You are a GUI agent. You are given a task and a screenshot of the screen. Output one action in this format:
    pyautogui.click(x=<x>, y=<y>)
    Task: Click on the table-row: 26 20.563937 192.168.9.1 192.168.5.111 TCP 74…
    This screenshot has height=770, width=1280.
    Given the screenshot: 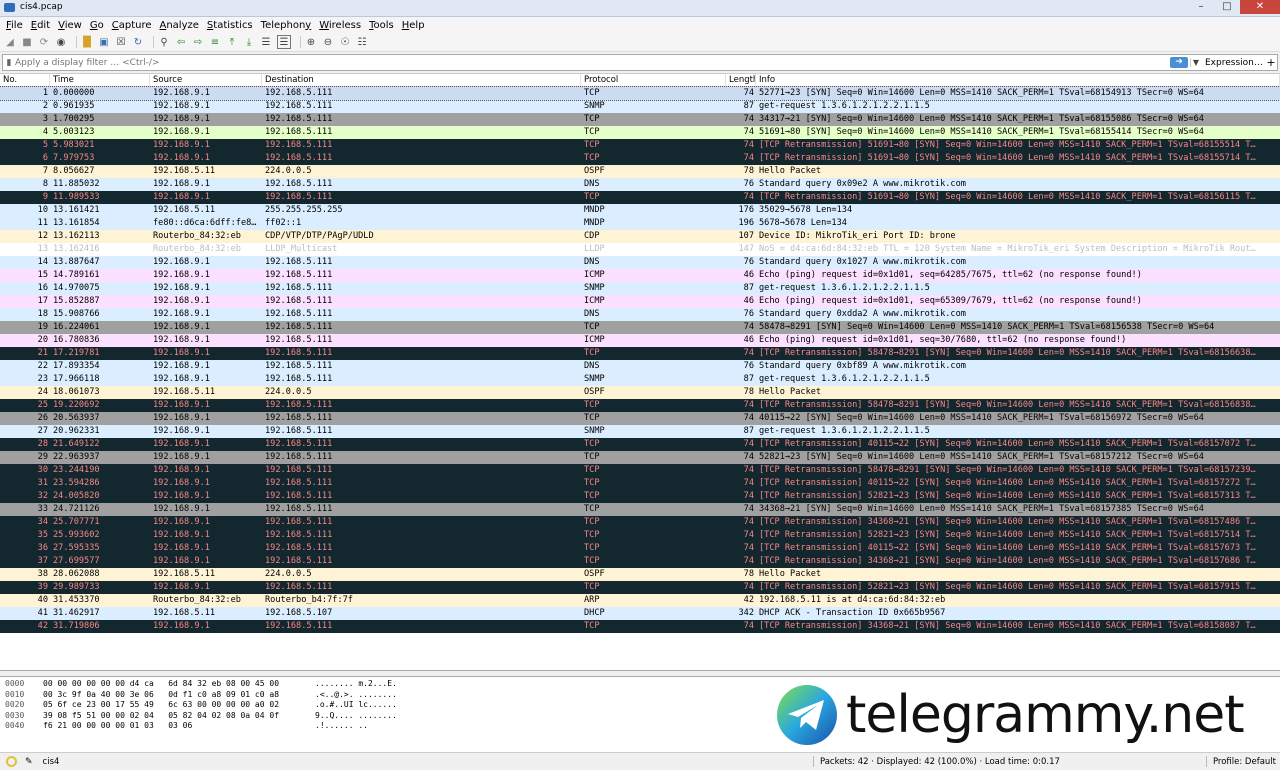 What is the action you would take?
    pyautogui.click(x=640, y=418)
    